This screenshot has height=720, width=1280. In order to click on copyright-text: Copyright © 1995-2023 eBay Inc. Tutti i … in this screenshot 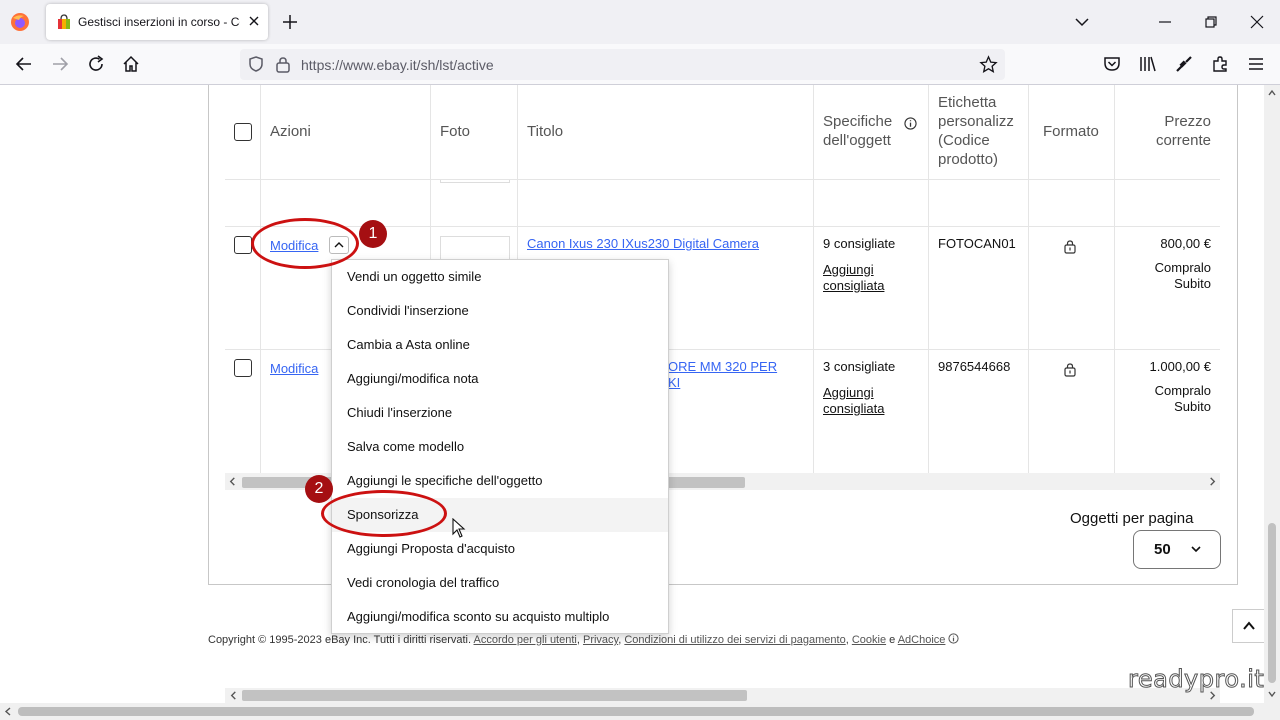, I will do `click(340, 640)`.